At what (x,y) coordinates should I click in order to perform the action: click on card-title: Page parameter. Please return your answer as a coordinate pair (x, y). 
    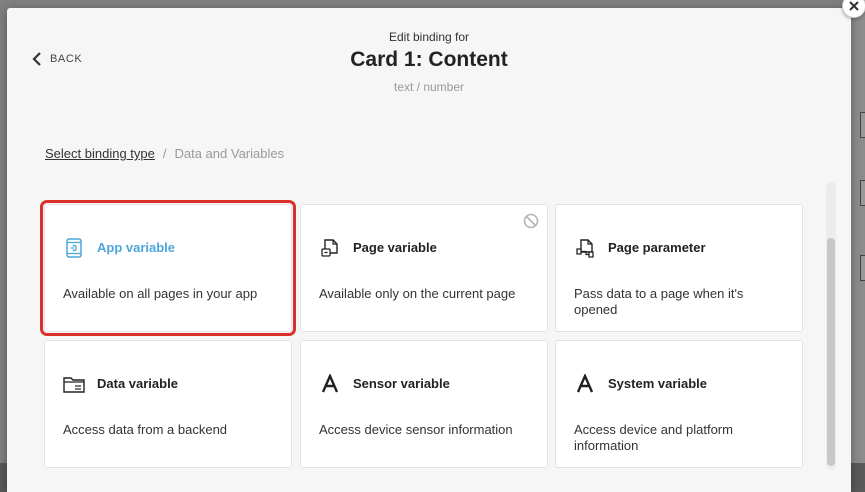
    Looking at the image, I should click on (657, 247).